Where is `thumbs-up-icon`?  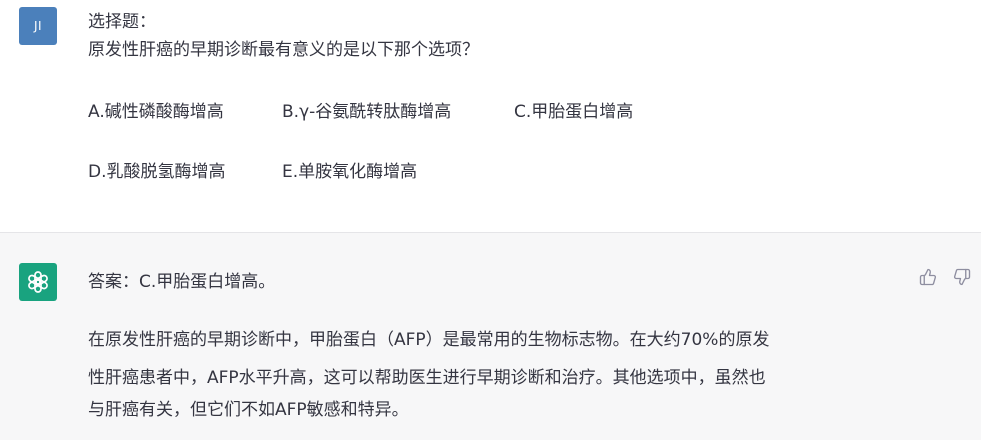 thumbs-up-icon is located at coordinates (928, 277).